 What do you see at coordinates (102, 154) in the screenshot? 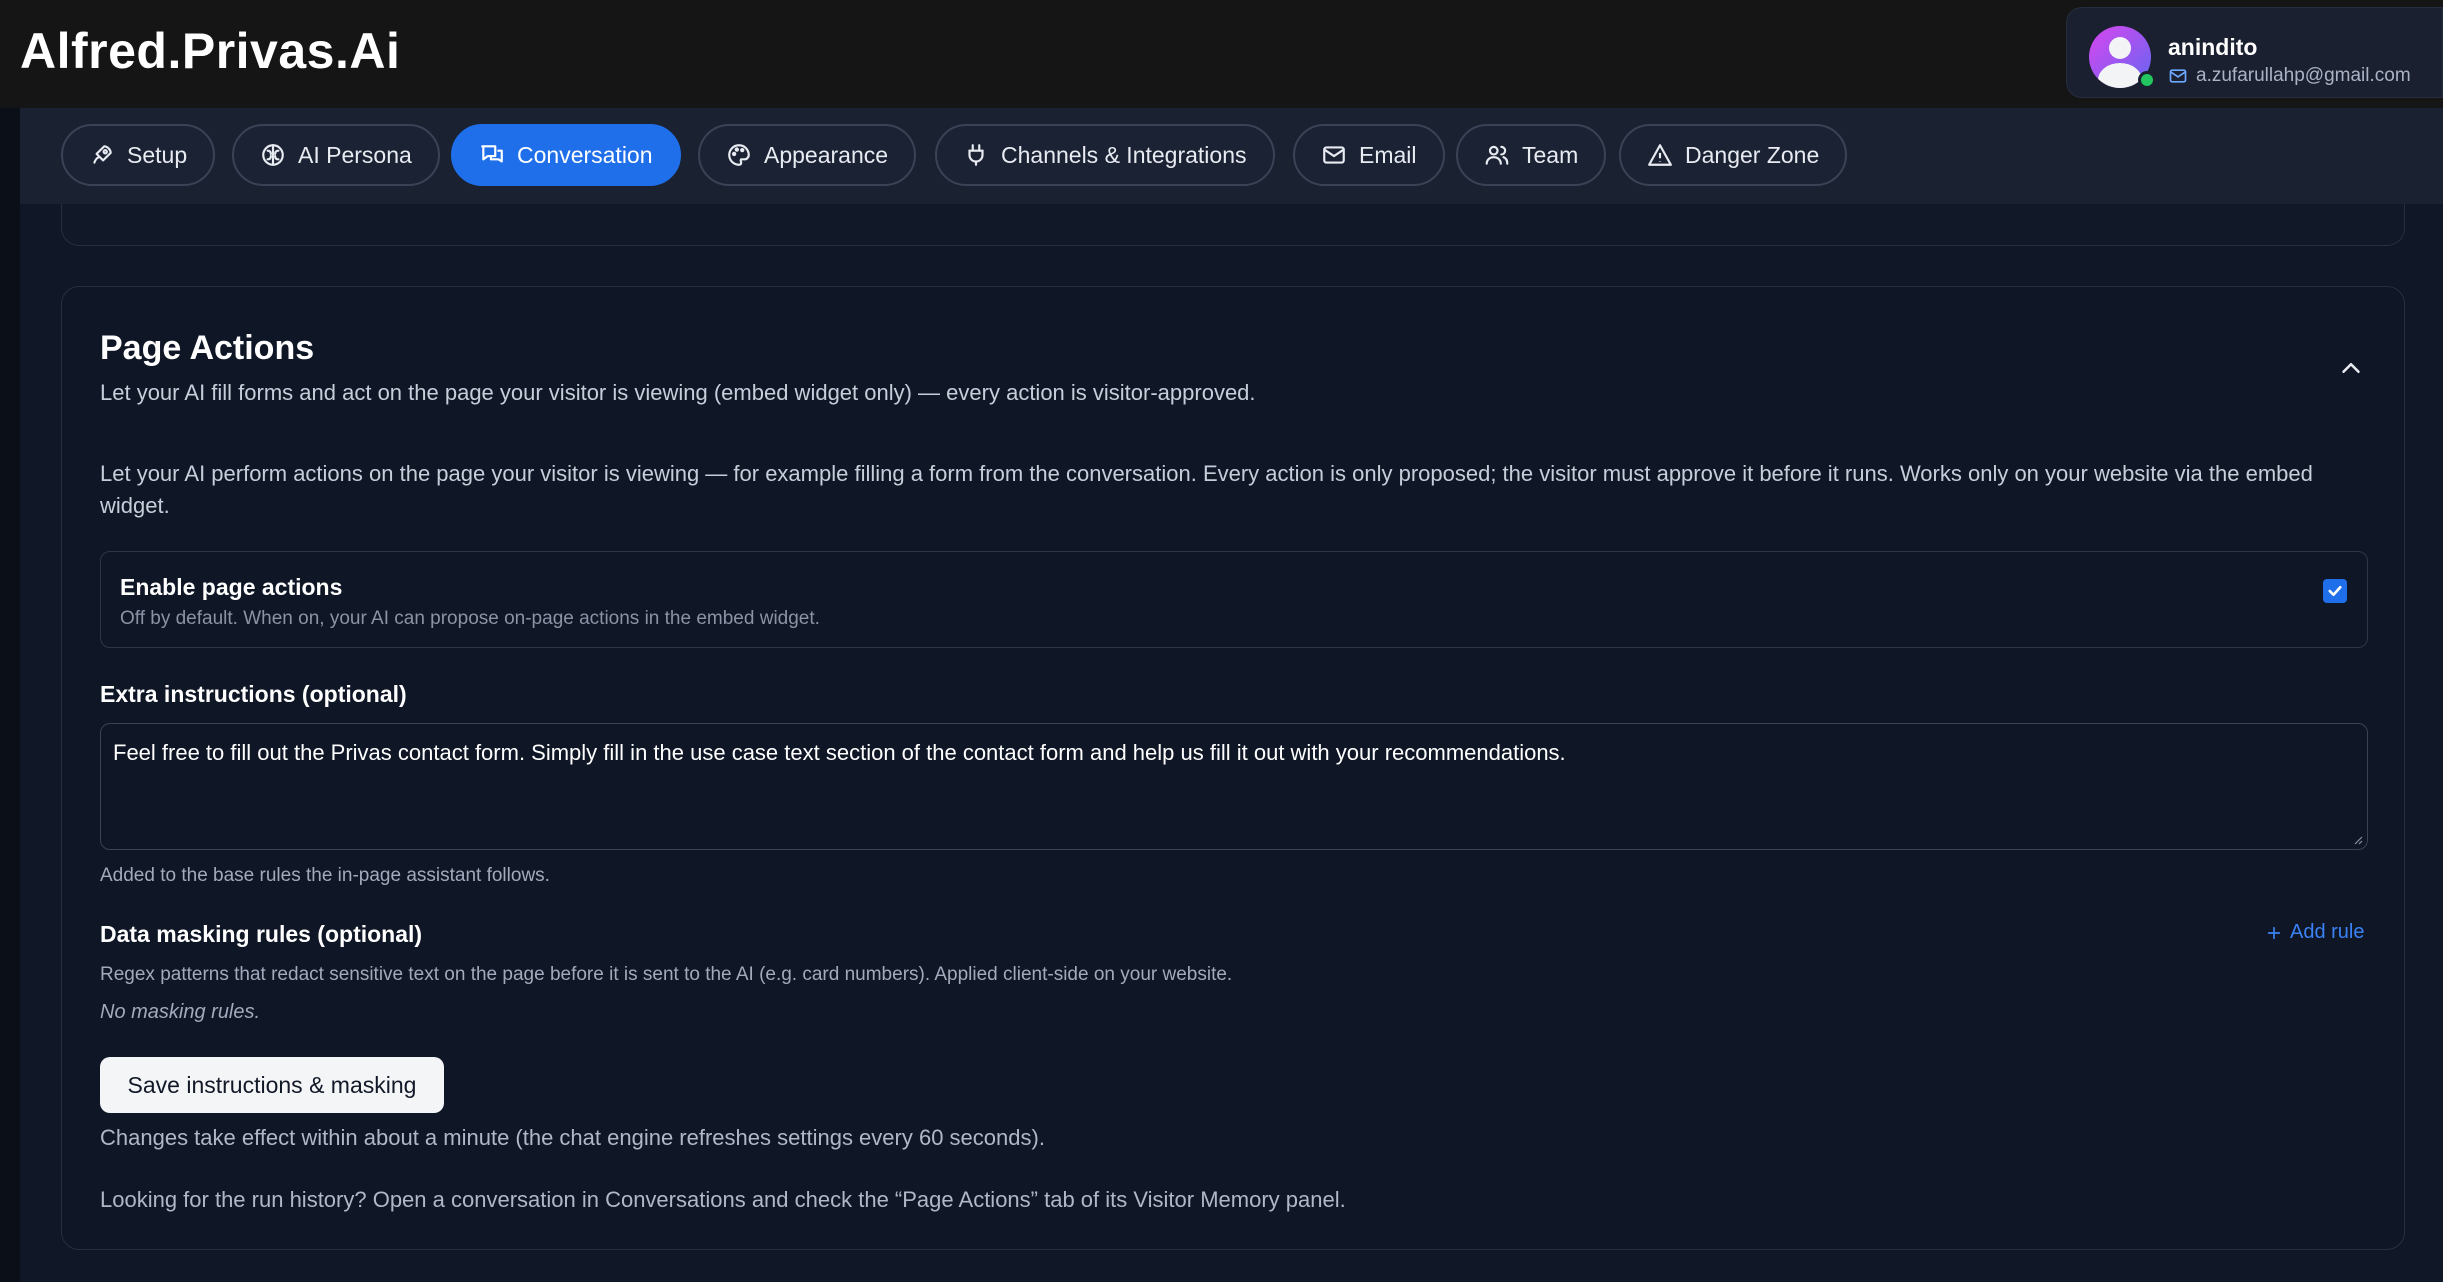
I see `rocket-icon` at bounding box center [102, 154].